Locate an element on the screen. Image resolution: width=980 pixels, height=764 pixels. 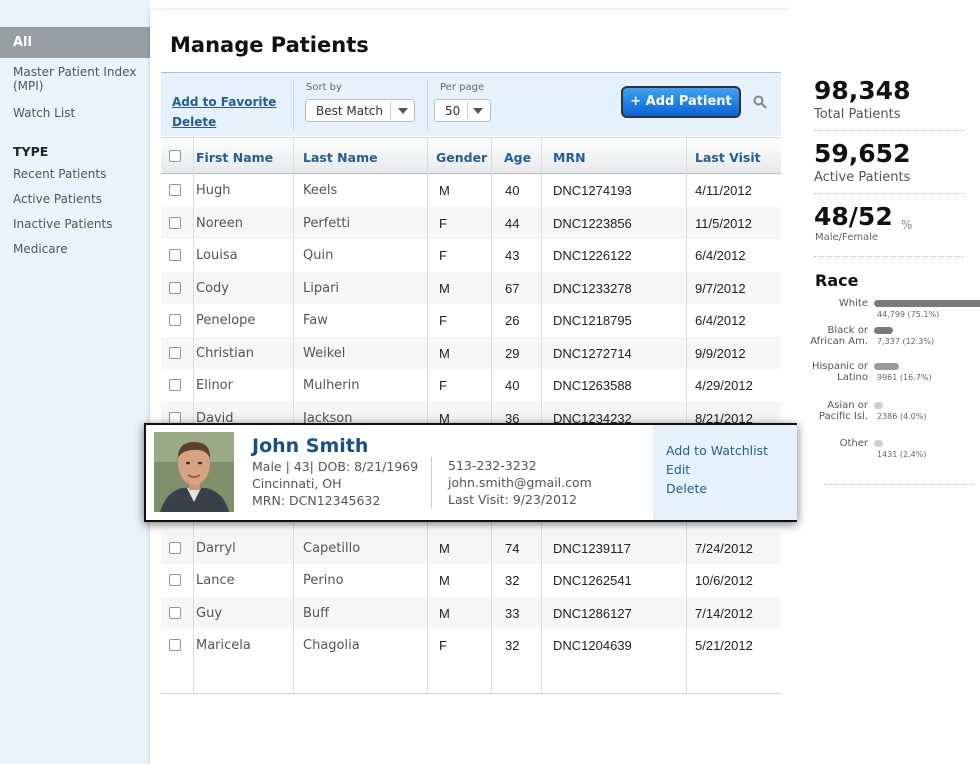
add-to-watchlist-link: Add to Watchlist is located at coordinates (717, 450).